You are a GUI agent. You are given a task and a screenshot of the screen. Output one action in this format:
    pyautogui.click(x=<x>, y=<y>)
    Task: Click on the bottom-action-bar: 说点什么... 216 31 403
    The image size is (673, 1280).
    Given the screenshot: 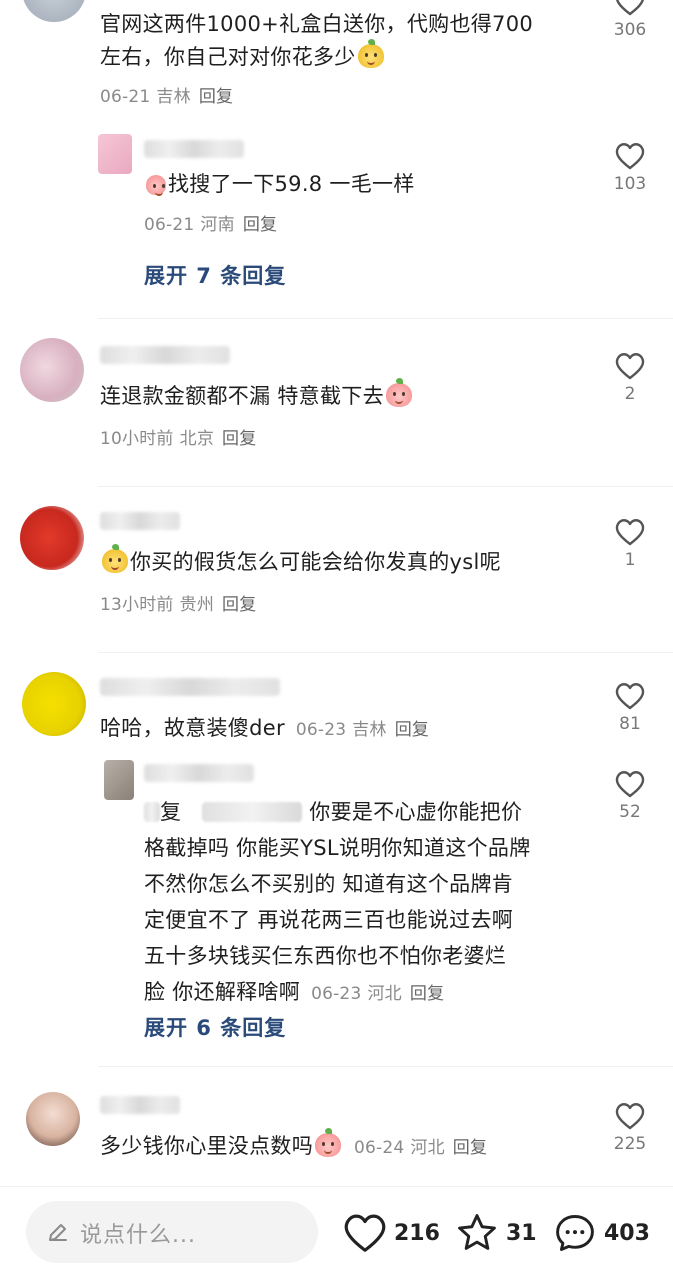 What is the action you would take?
    pyautogui.click(x=336, y=1233)
    